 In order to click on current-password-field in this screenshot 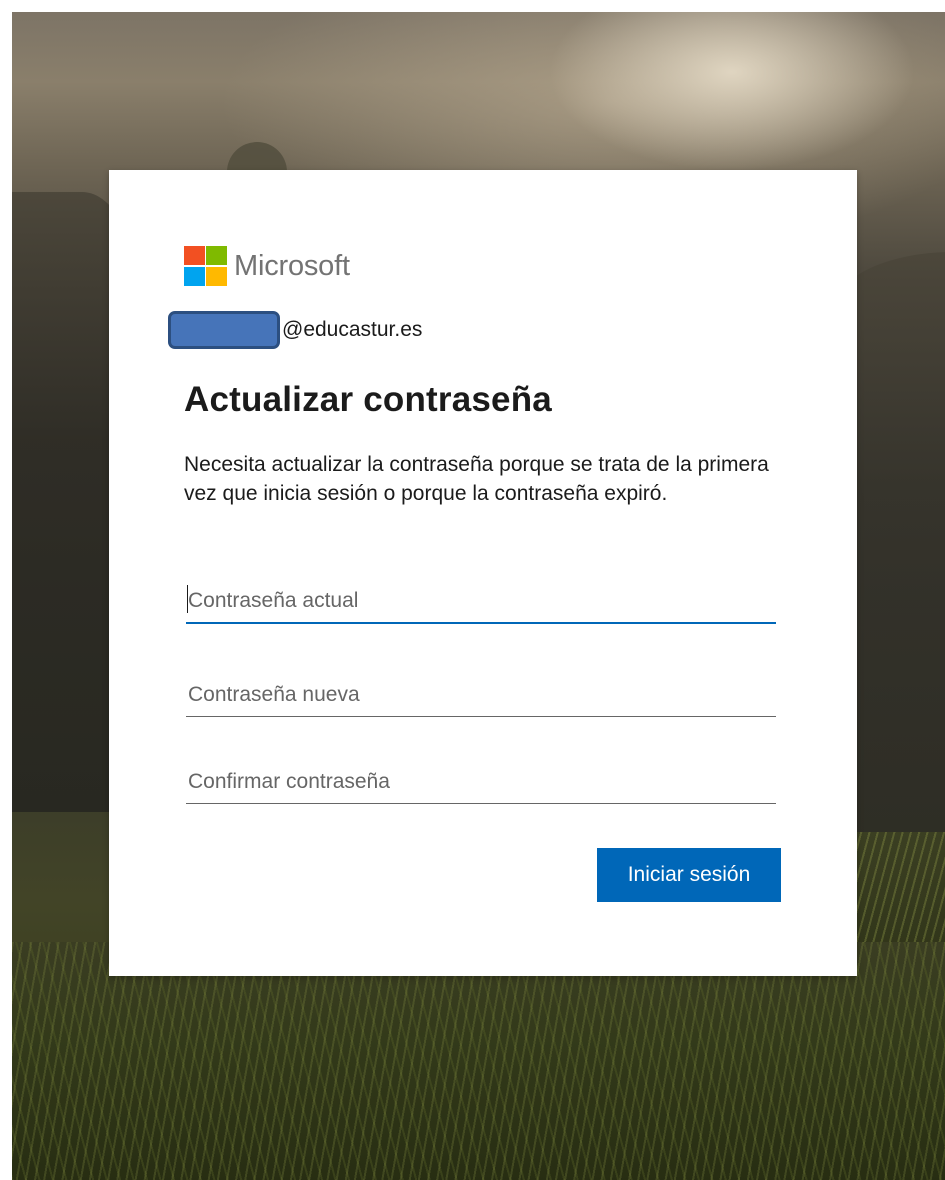, I will do `click(481, 602)`.